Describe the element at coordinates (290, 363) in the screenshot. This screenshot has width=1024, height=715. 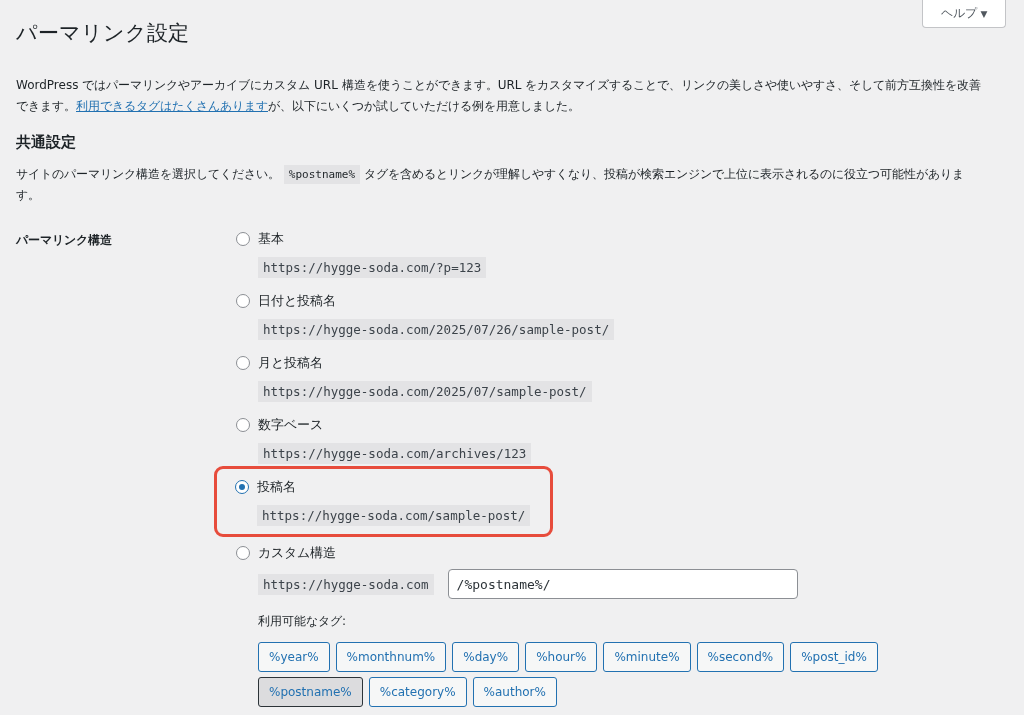
I see `option-label: 月と投稿名` at that location.